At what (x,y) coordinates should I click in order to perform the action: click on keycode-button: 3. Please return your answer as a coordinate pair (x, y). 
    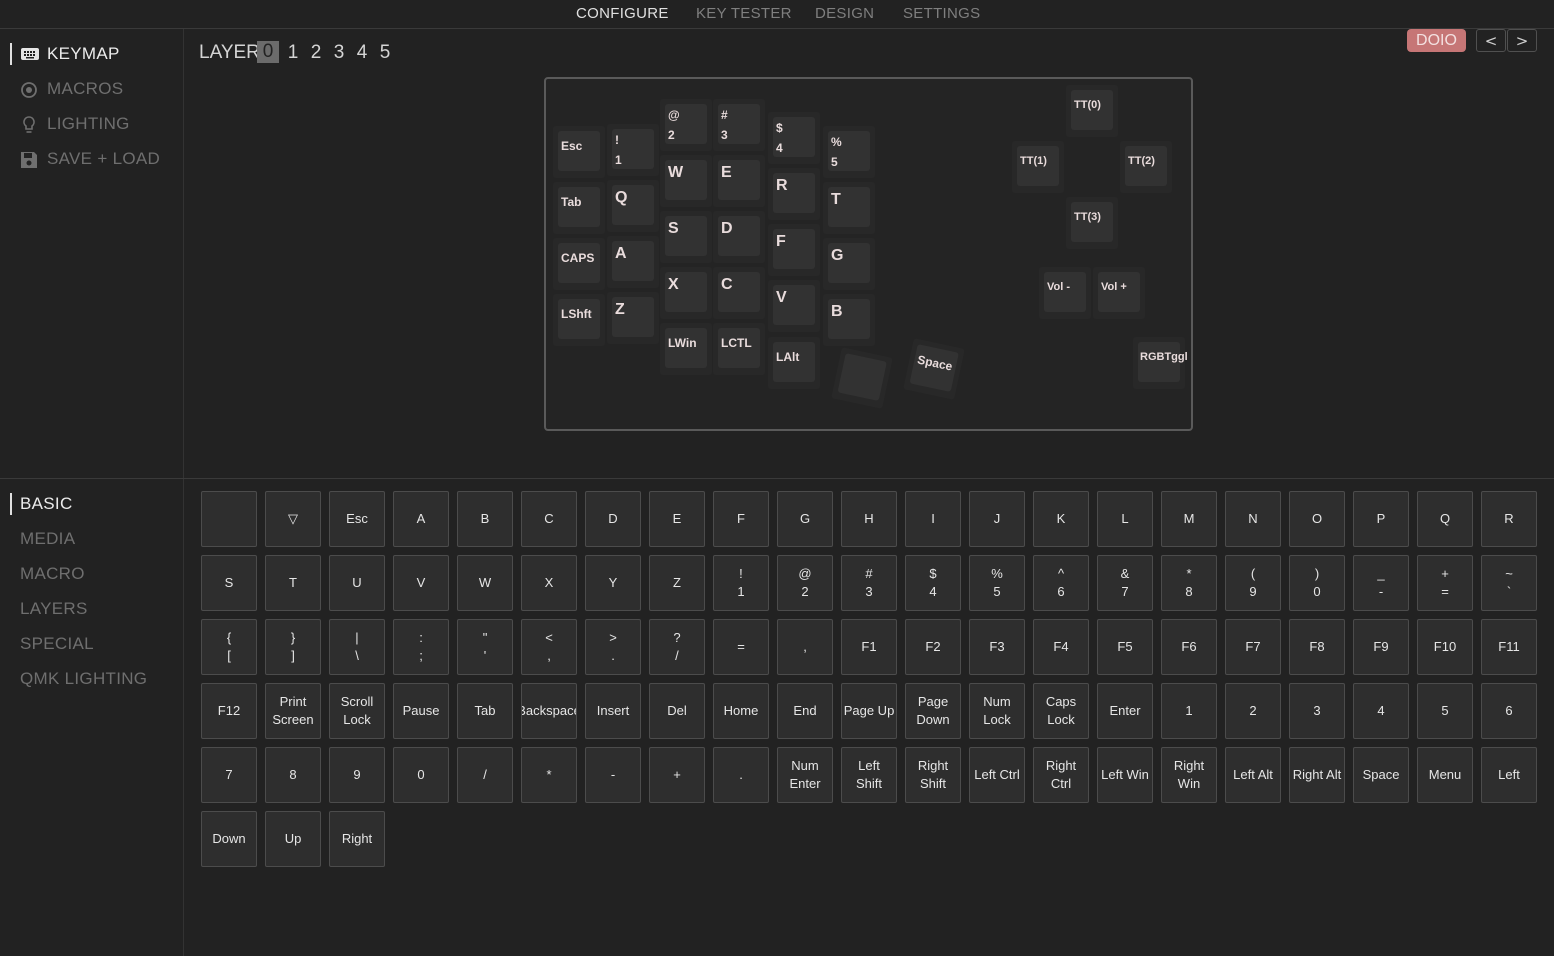
    Looking at the image, I should click on (1317, 711).